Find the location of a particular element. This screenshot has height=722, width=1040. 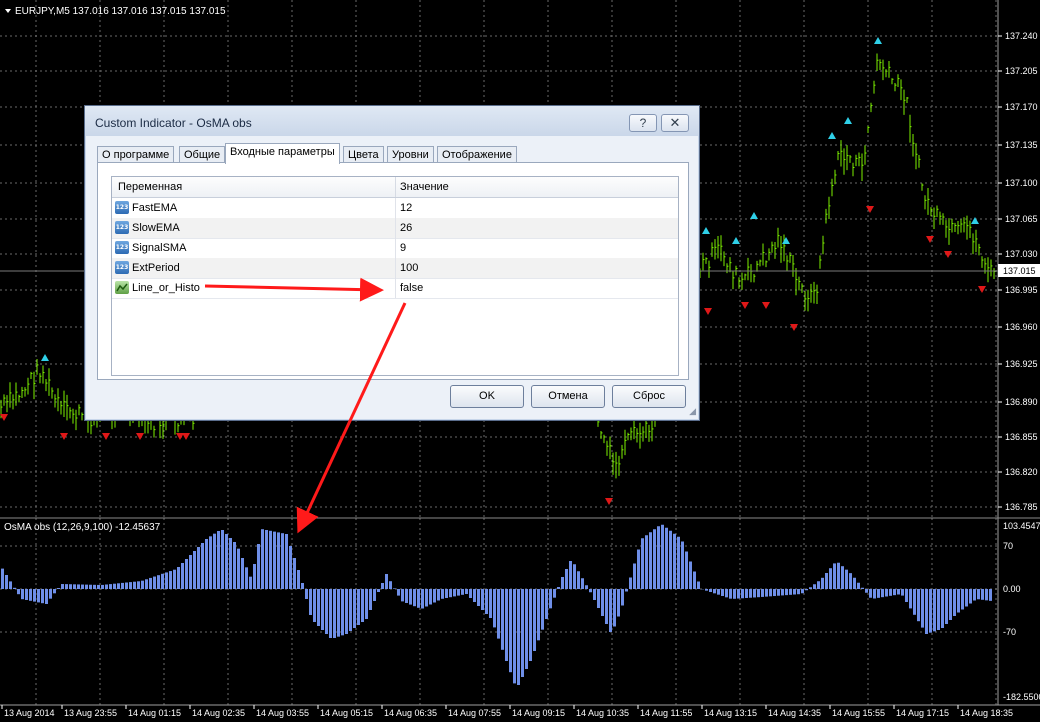

param-value: 12 is located at coordinates (406, 208).